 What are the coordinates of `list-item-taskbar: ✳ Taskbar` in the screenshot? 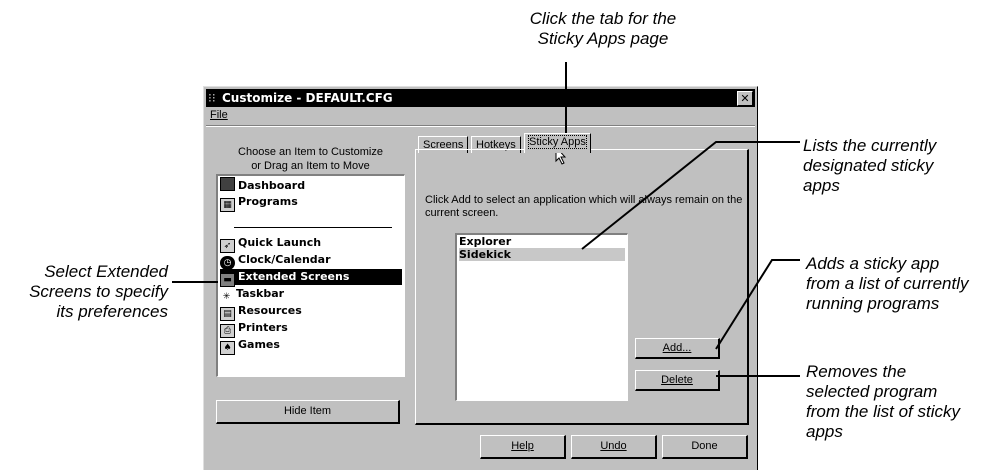 It's located at (254, 294).